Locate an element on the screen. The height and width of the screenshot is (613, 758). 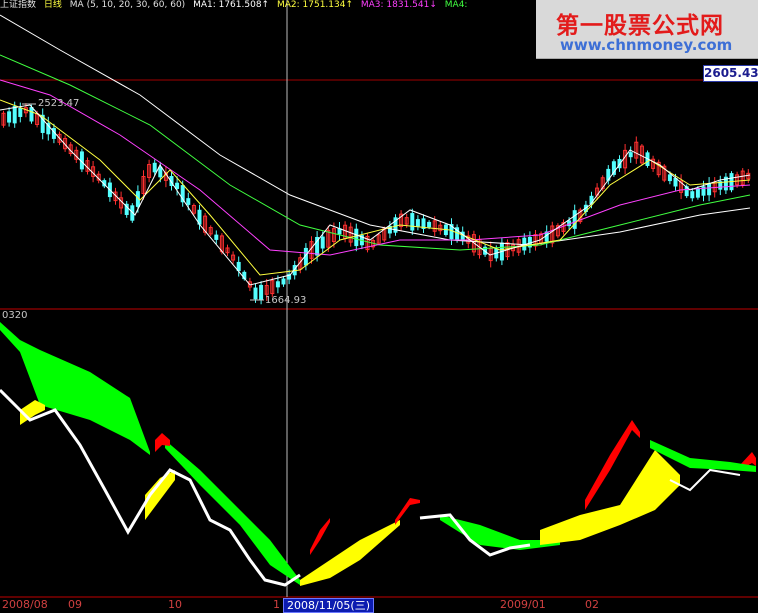
white-trail-line is located at coordinates (150, 487).